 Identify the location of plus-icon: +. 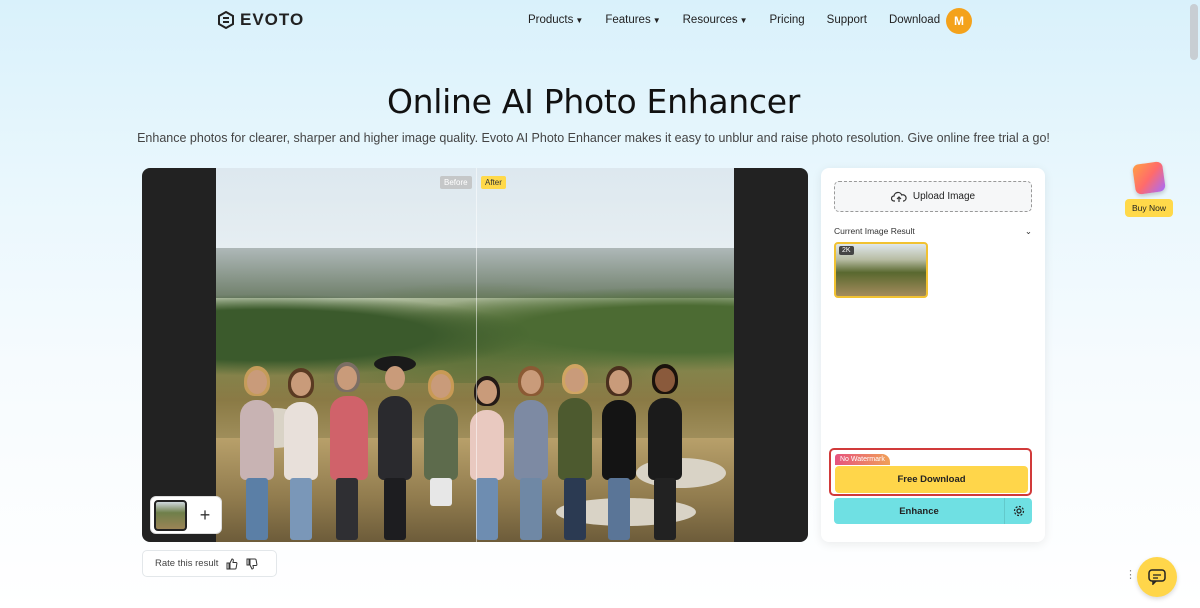
(205, 514).